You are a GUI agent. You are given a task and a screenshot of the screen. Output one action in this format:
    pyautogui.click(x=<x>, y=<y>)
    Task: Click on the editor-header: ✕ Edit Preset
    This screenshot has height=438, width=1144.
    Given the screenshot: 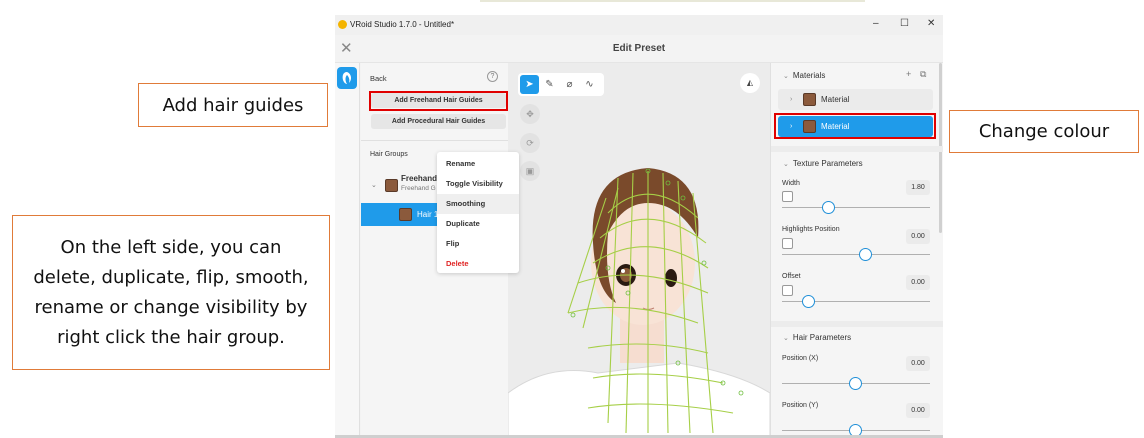 What is the action you would take?
    pyautogui.click(x=639, y=49)
    